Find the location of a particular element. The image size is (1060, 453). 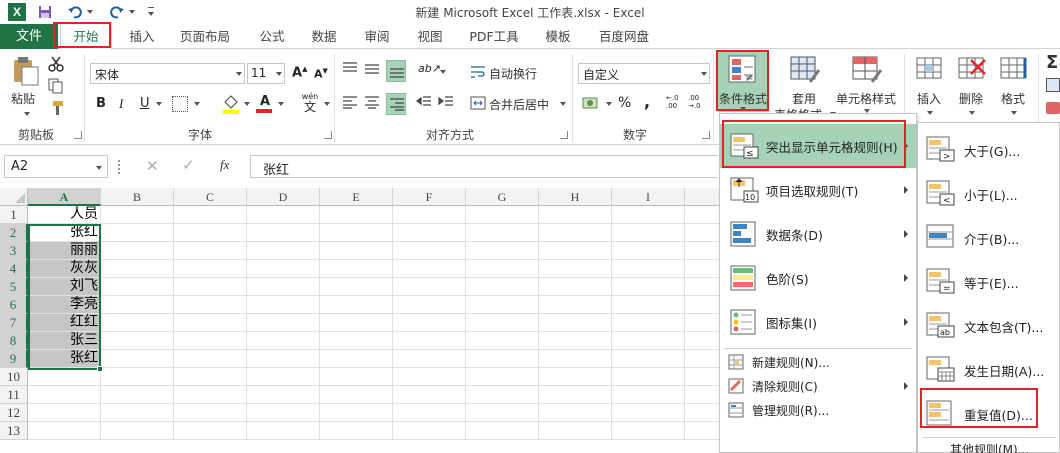

formula-input: 张红 is located at coordinates (484, 166).